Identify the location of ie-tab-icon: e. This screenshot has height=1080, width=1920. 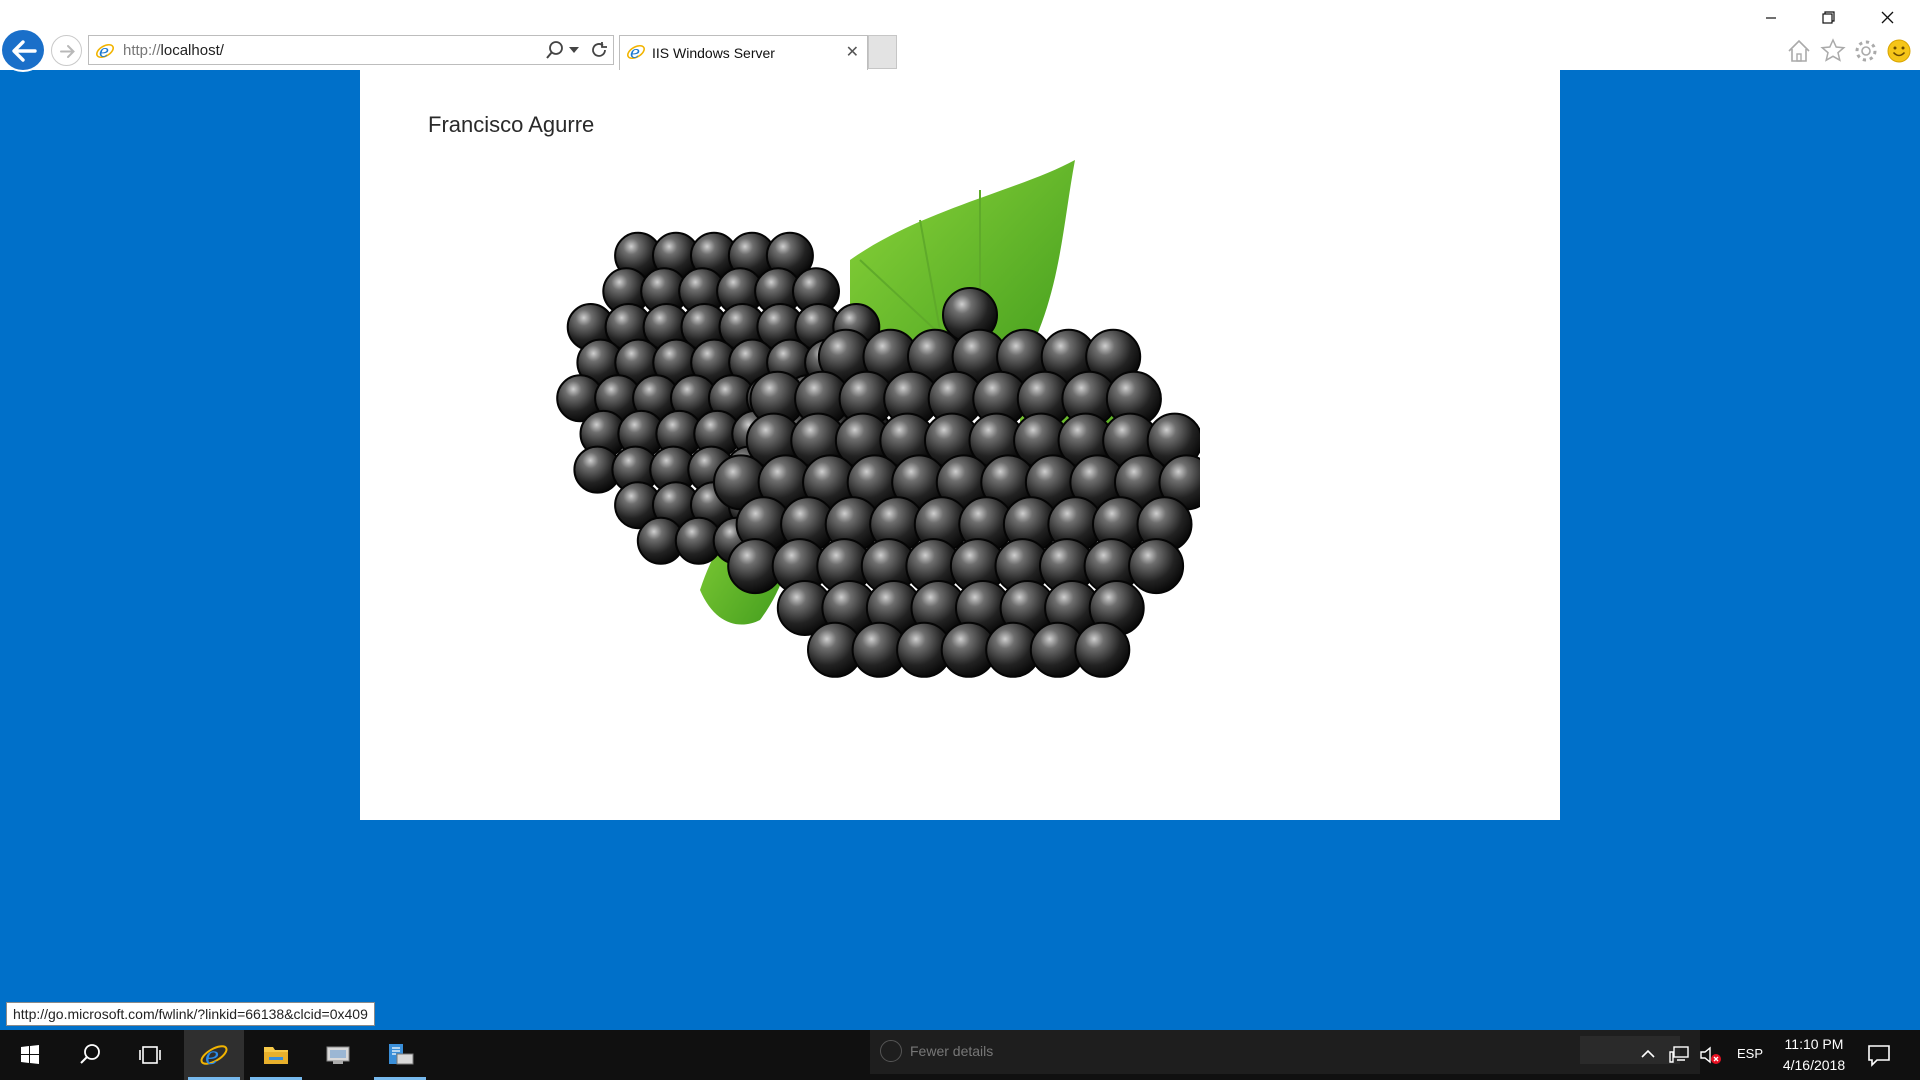
(636, 52).